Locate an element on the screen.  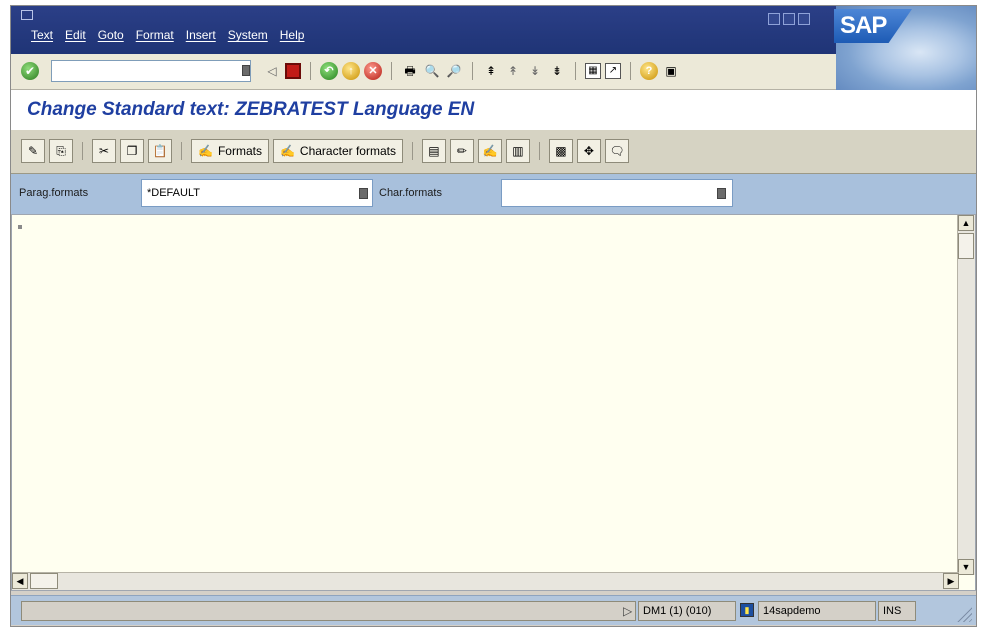
exit-icon: ↑ is located at coordinates (351, 71).